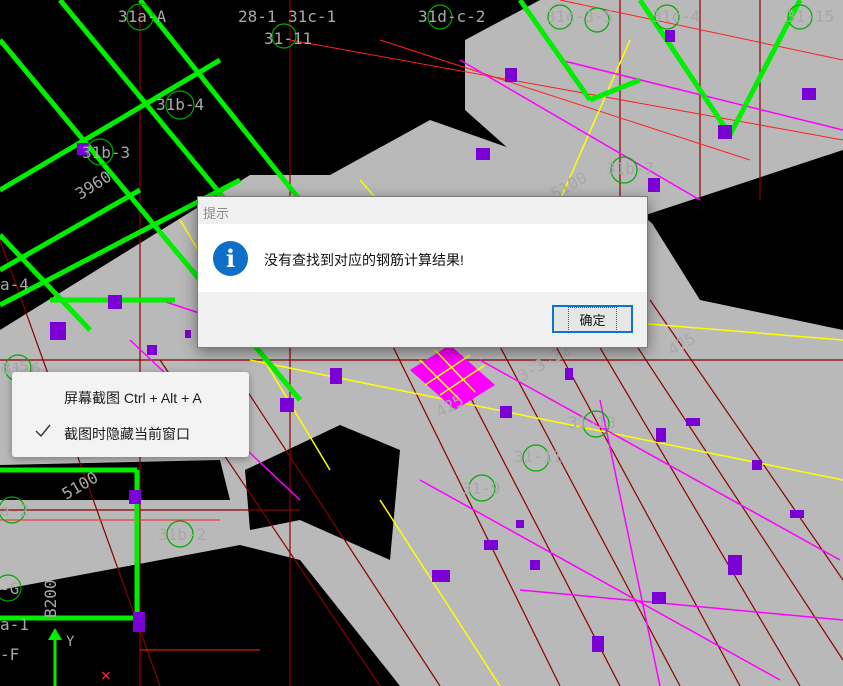  I want to click on menu-item-screen-capture: 屏幕截图 Ctrl + Alt + A, so click(130, 397).